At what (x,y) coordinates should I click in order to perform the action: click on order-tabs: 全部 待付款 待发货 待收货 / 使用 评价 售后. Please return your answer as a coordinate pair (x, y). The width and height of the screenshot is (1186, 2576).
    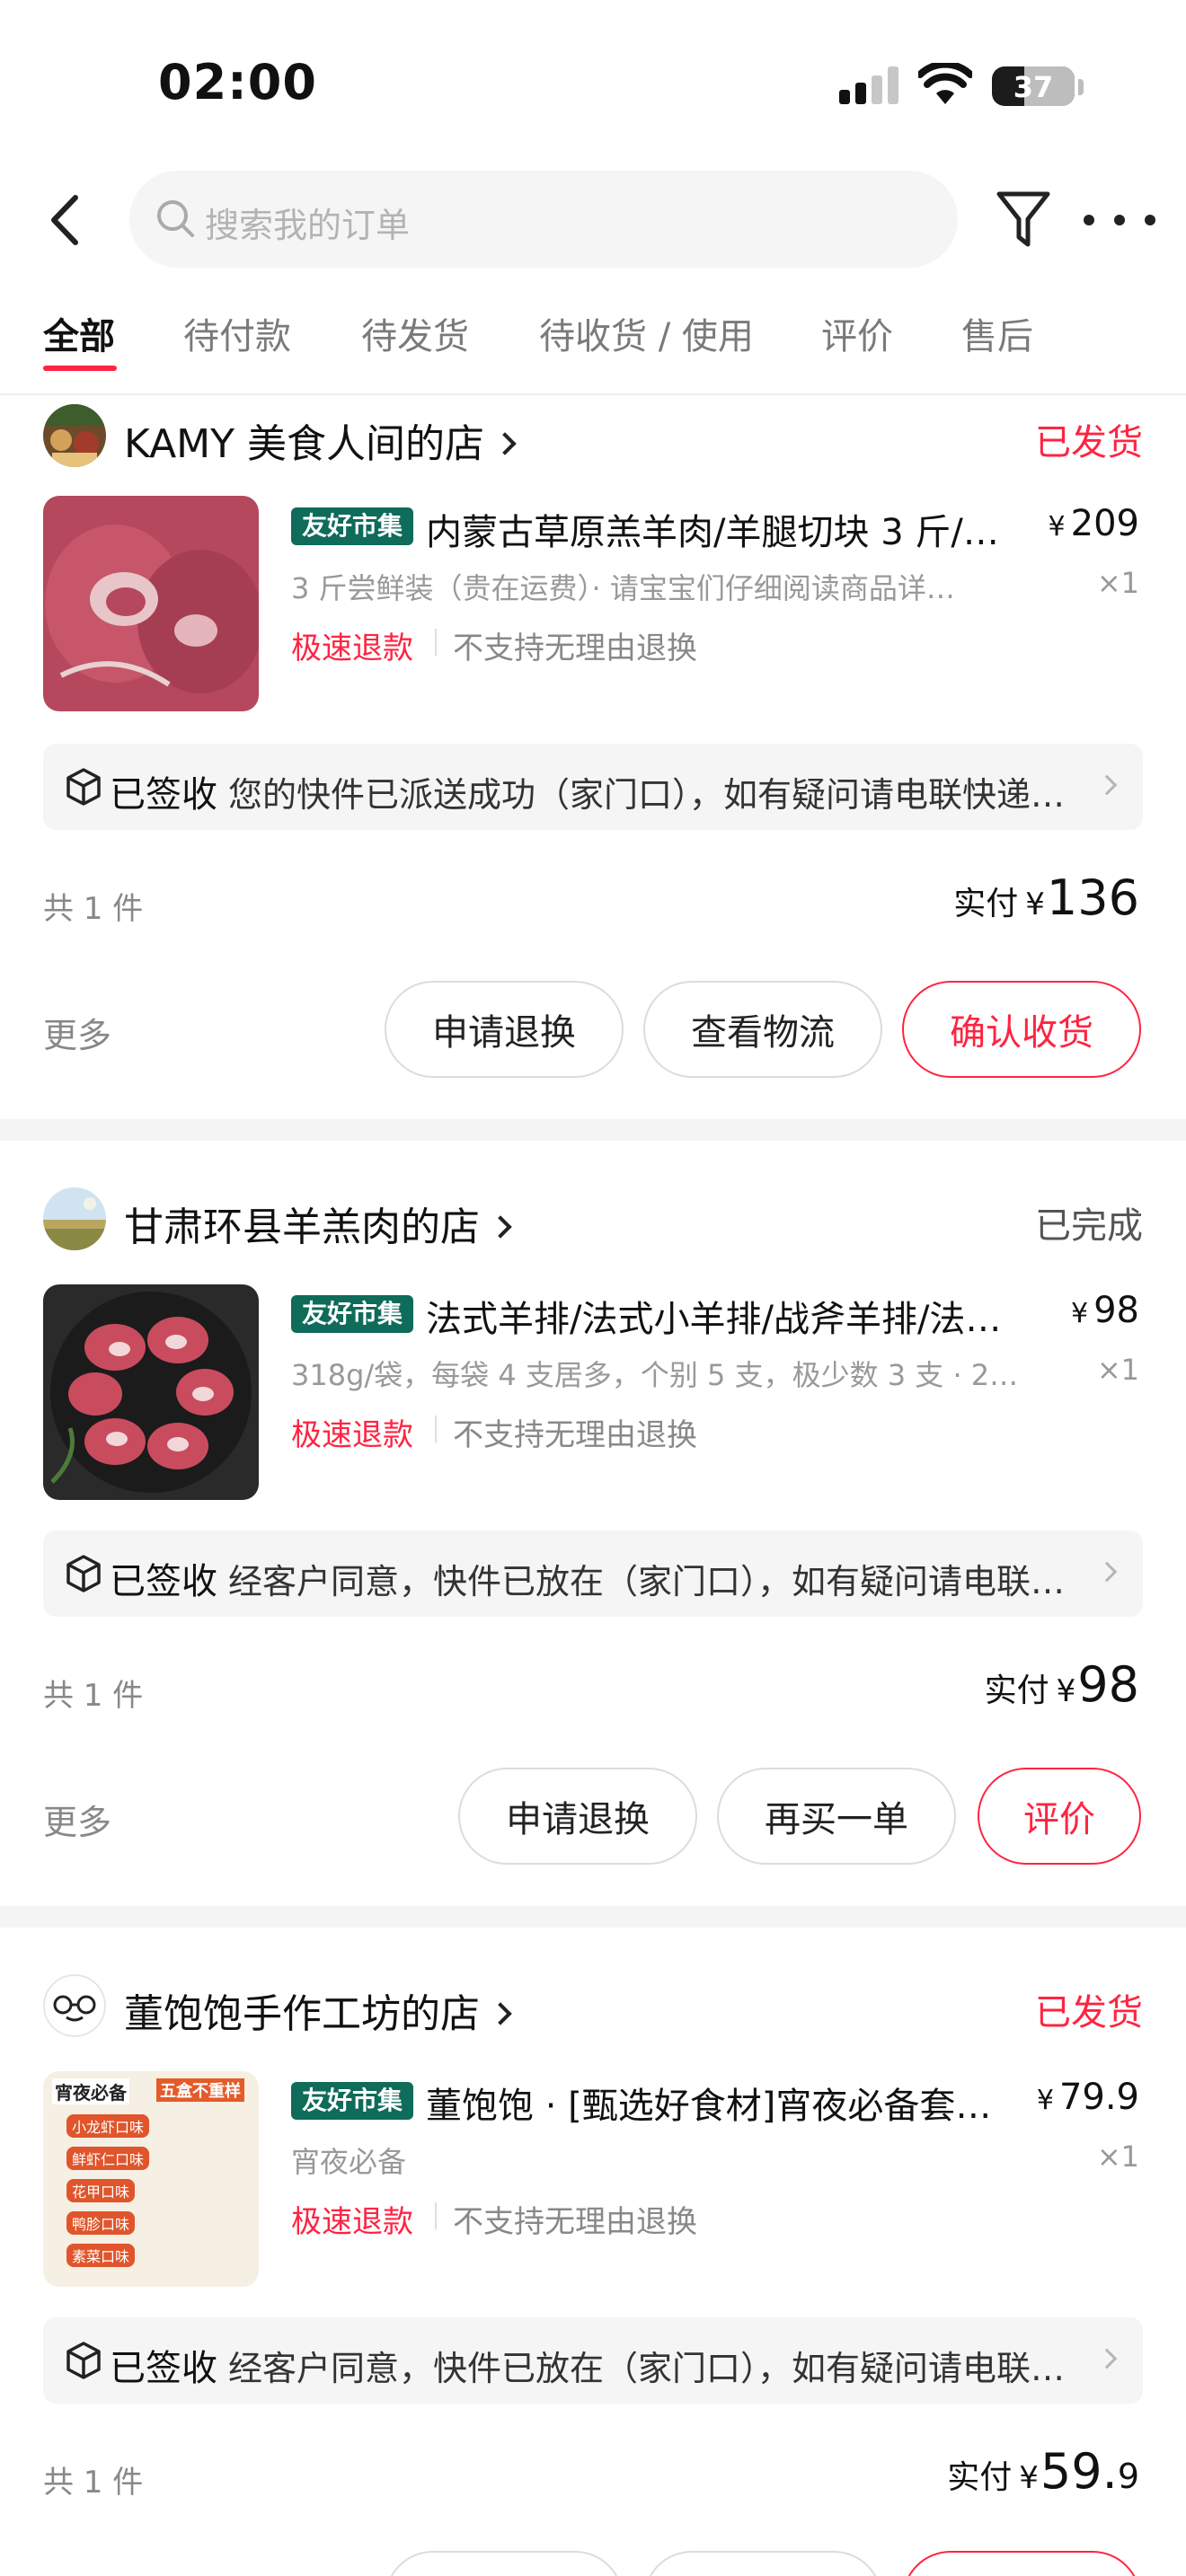
    Looking at the image, I should click on (593, 347).